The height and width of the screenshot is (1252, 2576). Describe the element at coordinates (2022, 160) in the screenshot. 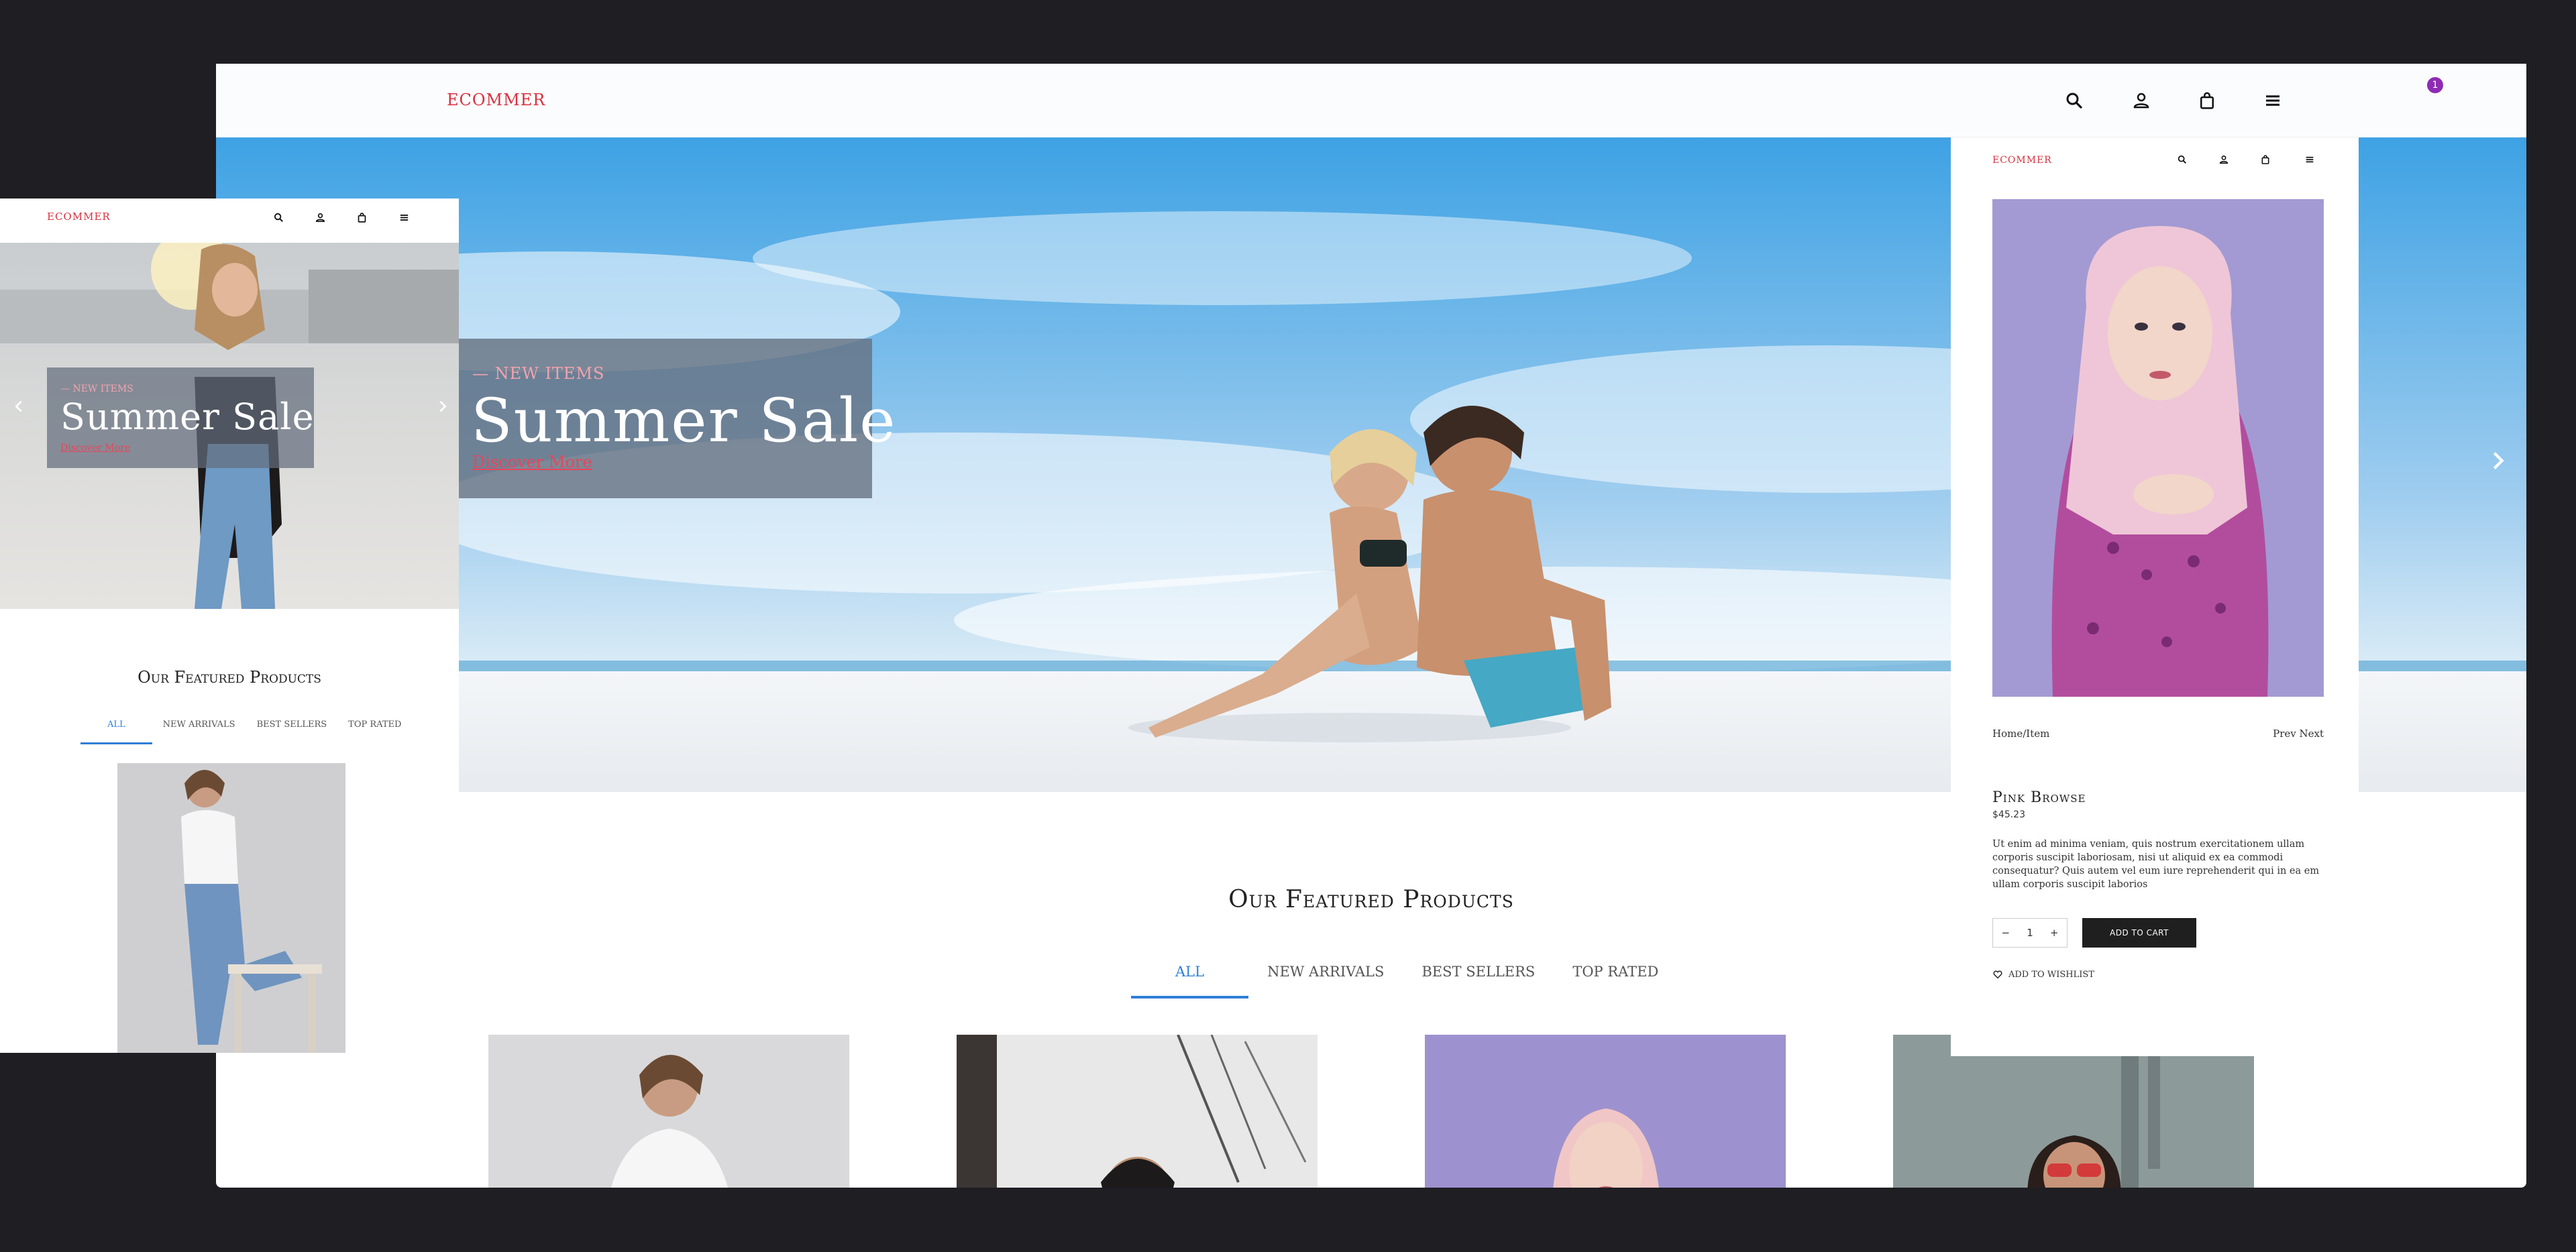

I see `detail-logo: ECOMMER` at that location.